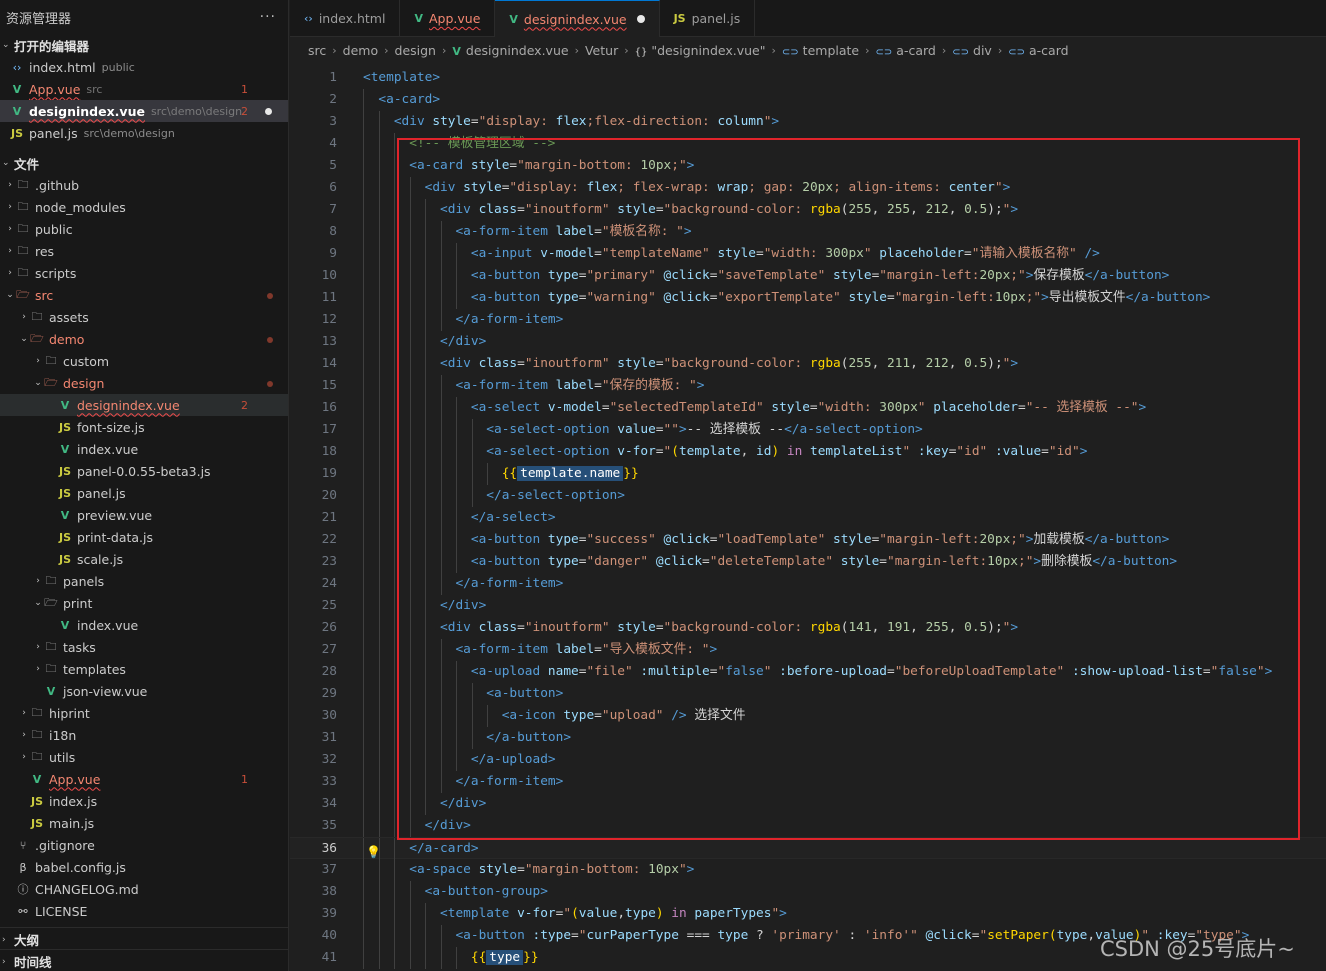 The image size is (1326, 971). I want to click on code-line: 34 </div>, so click(808, 804).